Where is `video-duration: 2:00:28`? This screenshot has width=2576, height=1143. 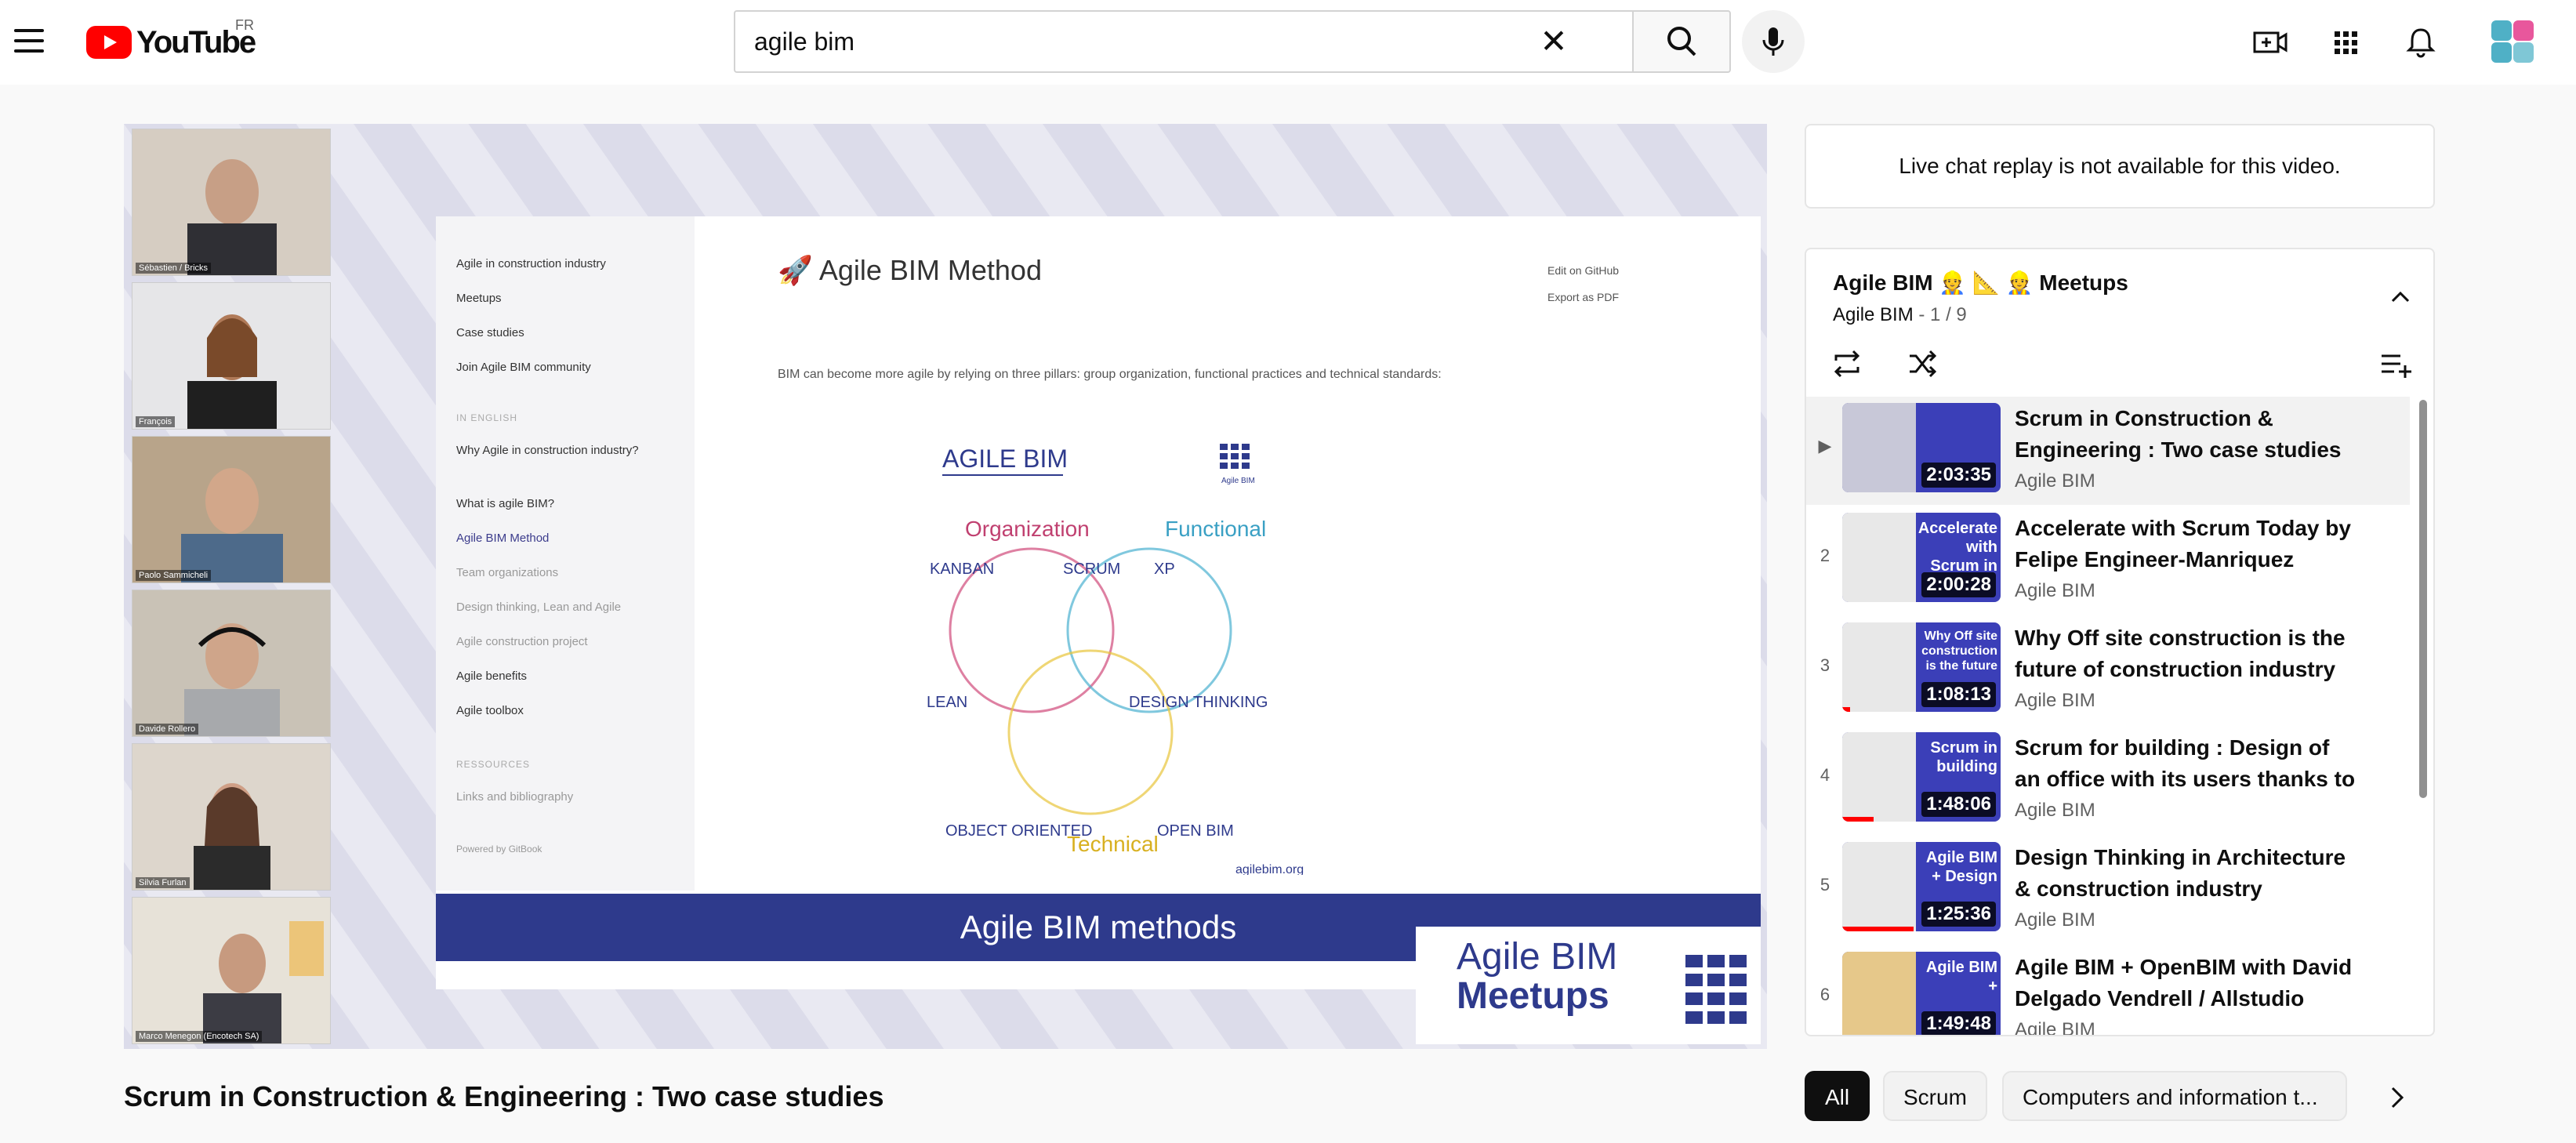
video-duration: 2:00:28 is located at coordinates (1959, 584).